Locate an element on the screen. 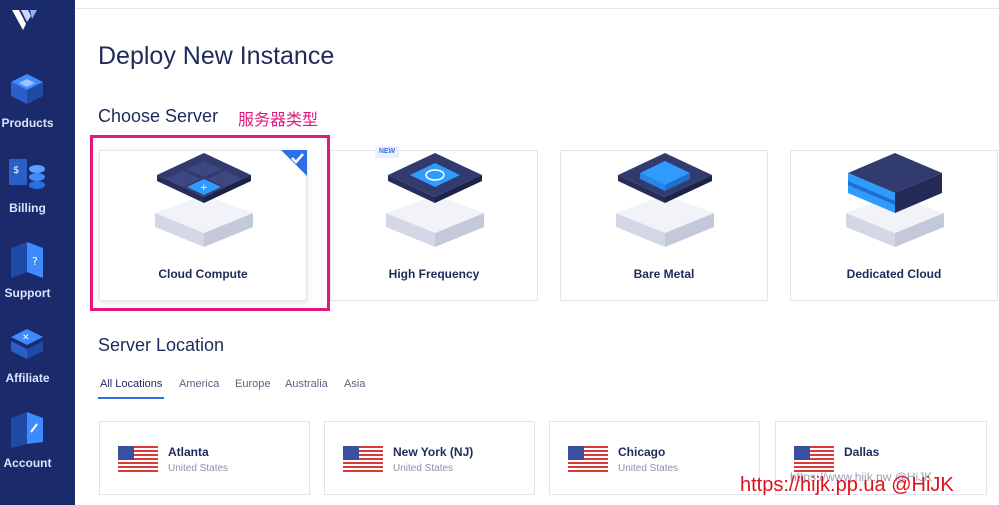 Image resolution: width=999 pixels, height=505 pixels. billing-icon: $ is located at coordinates (27, 174).